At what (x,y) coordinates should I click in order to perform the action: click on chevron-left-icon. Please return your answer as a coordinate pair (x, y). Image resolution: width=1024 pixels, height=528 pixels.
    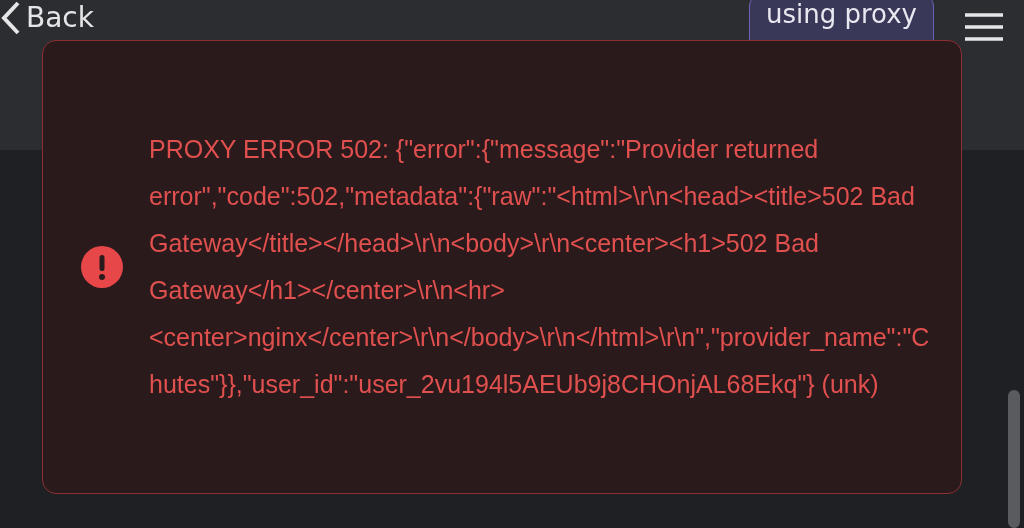
    Looking at the image, I should click on (11, 18).